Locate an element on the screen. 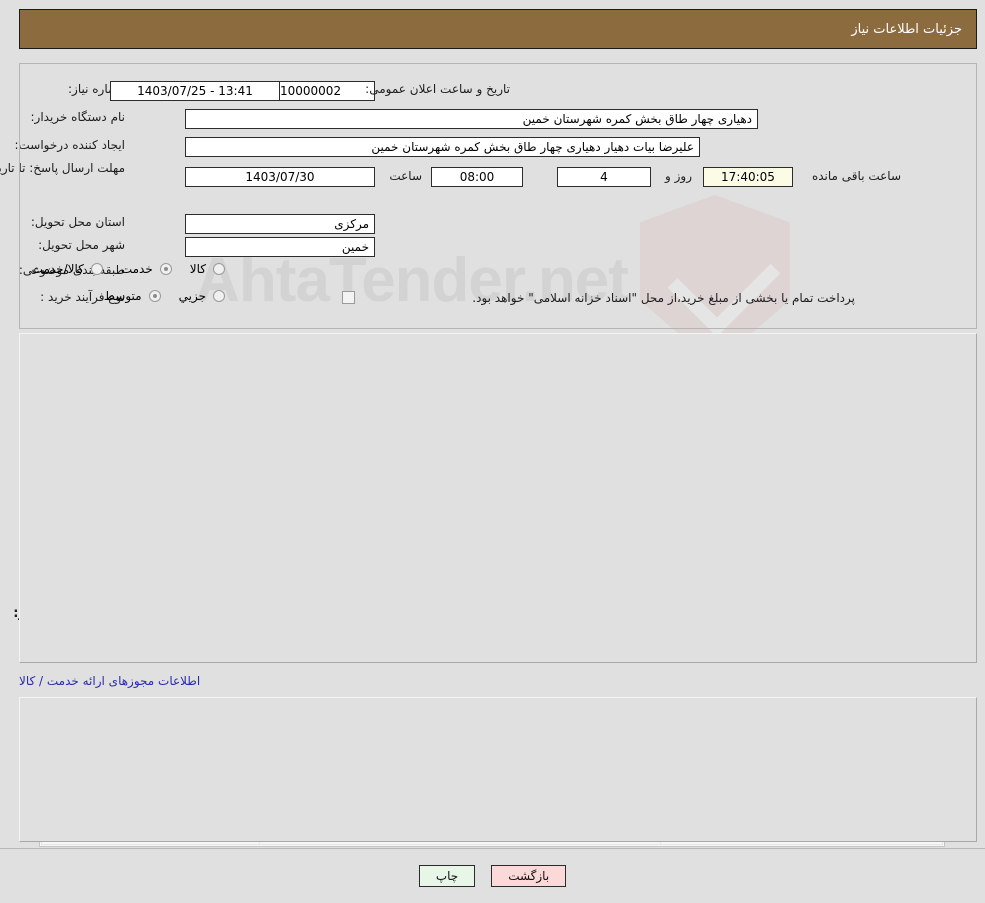  page-title-bar: جزئیات اطلاعات نیاز is located at coordinates (498, 29).